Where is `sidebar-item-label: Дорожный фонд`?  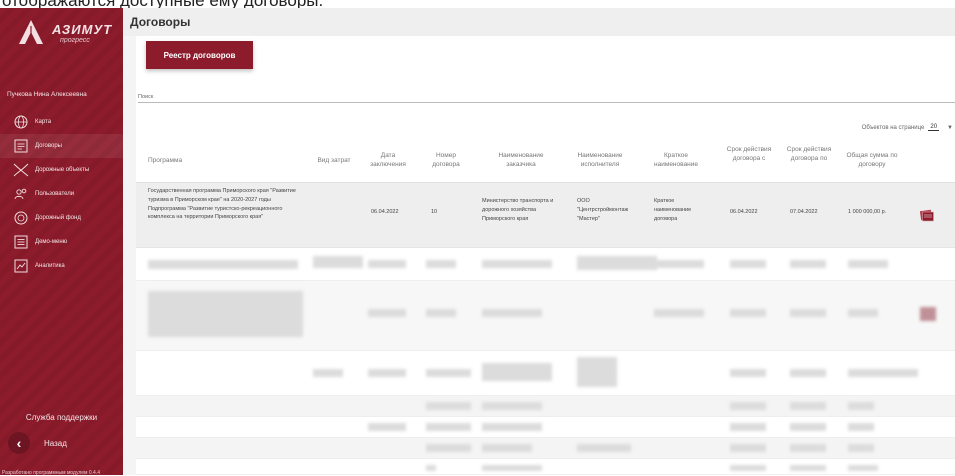 sidebar-item-label: Дорожный фонд is located at coordinates (58, 218).